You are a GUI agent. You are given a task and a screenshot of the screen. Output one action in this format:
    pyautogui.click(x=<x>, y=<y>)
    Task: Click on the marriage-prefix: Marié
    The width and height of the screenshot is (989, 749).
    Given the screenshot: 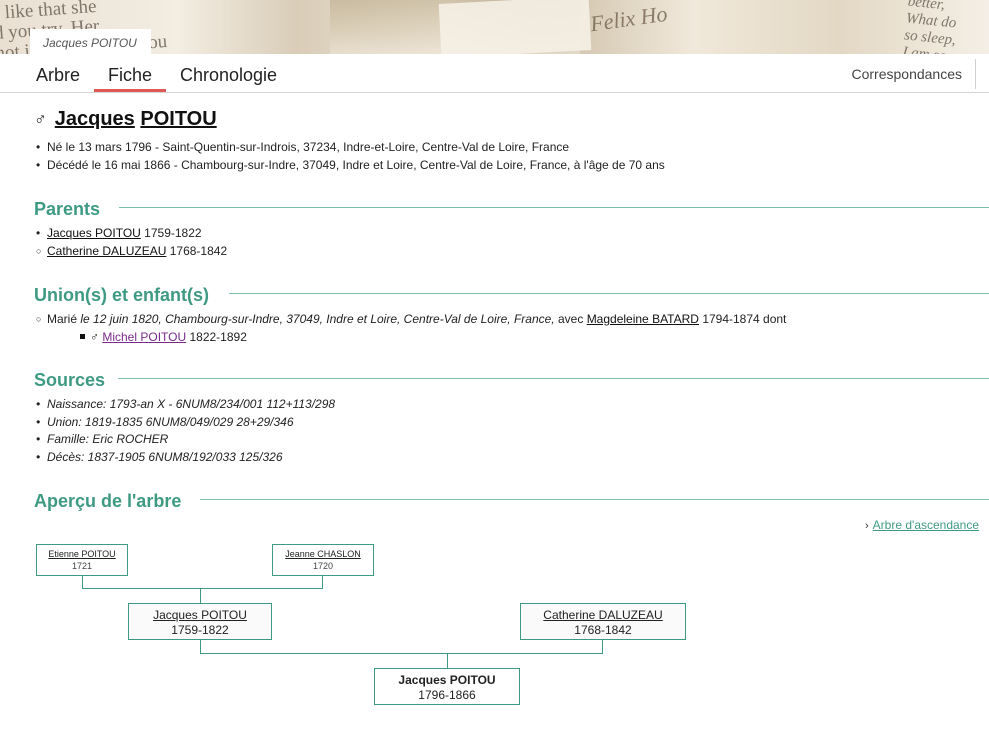 What is the action you would take?
    pyautogui.click(x=62, y=319)
    